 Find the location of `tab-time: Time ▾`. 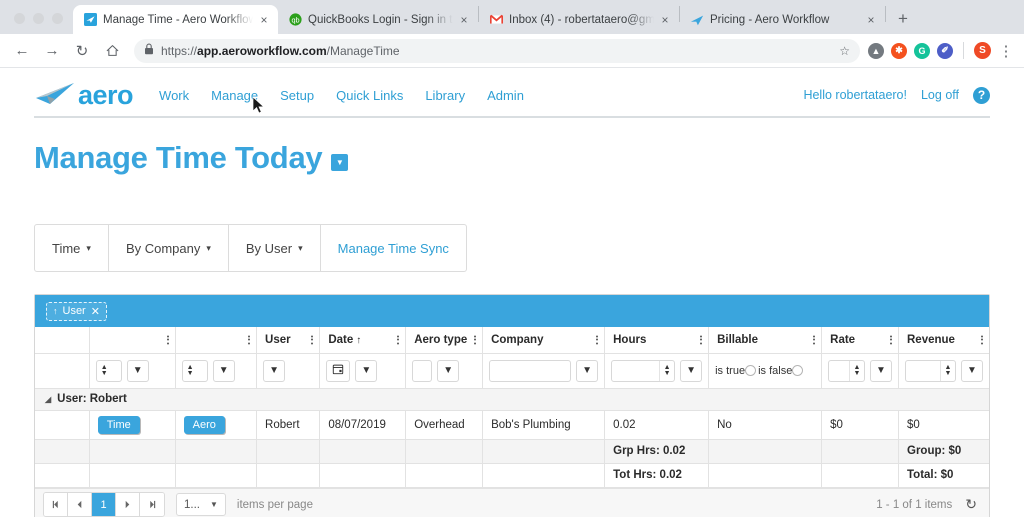

tab-time: Time ▾ is located at coordinates (72, 248).